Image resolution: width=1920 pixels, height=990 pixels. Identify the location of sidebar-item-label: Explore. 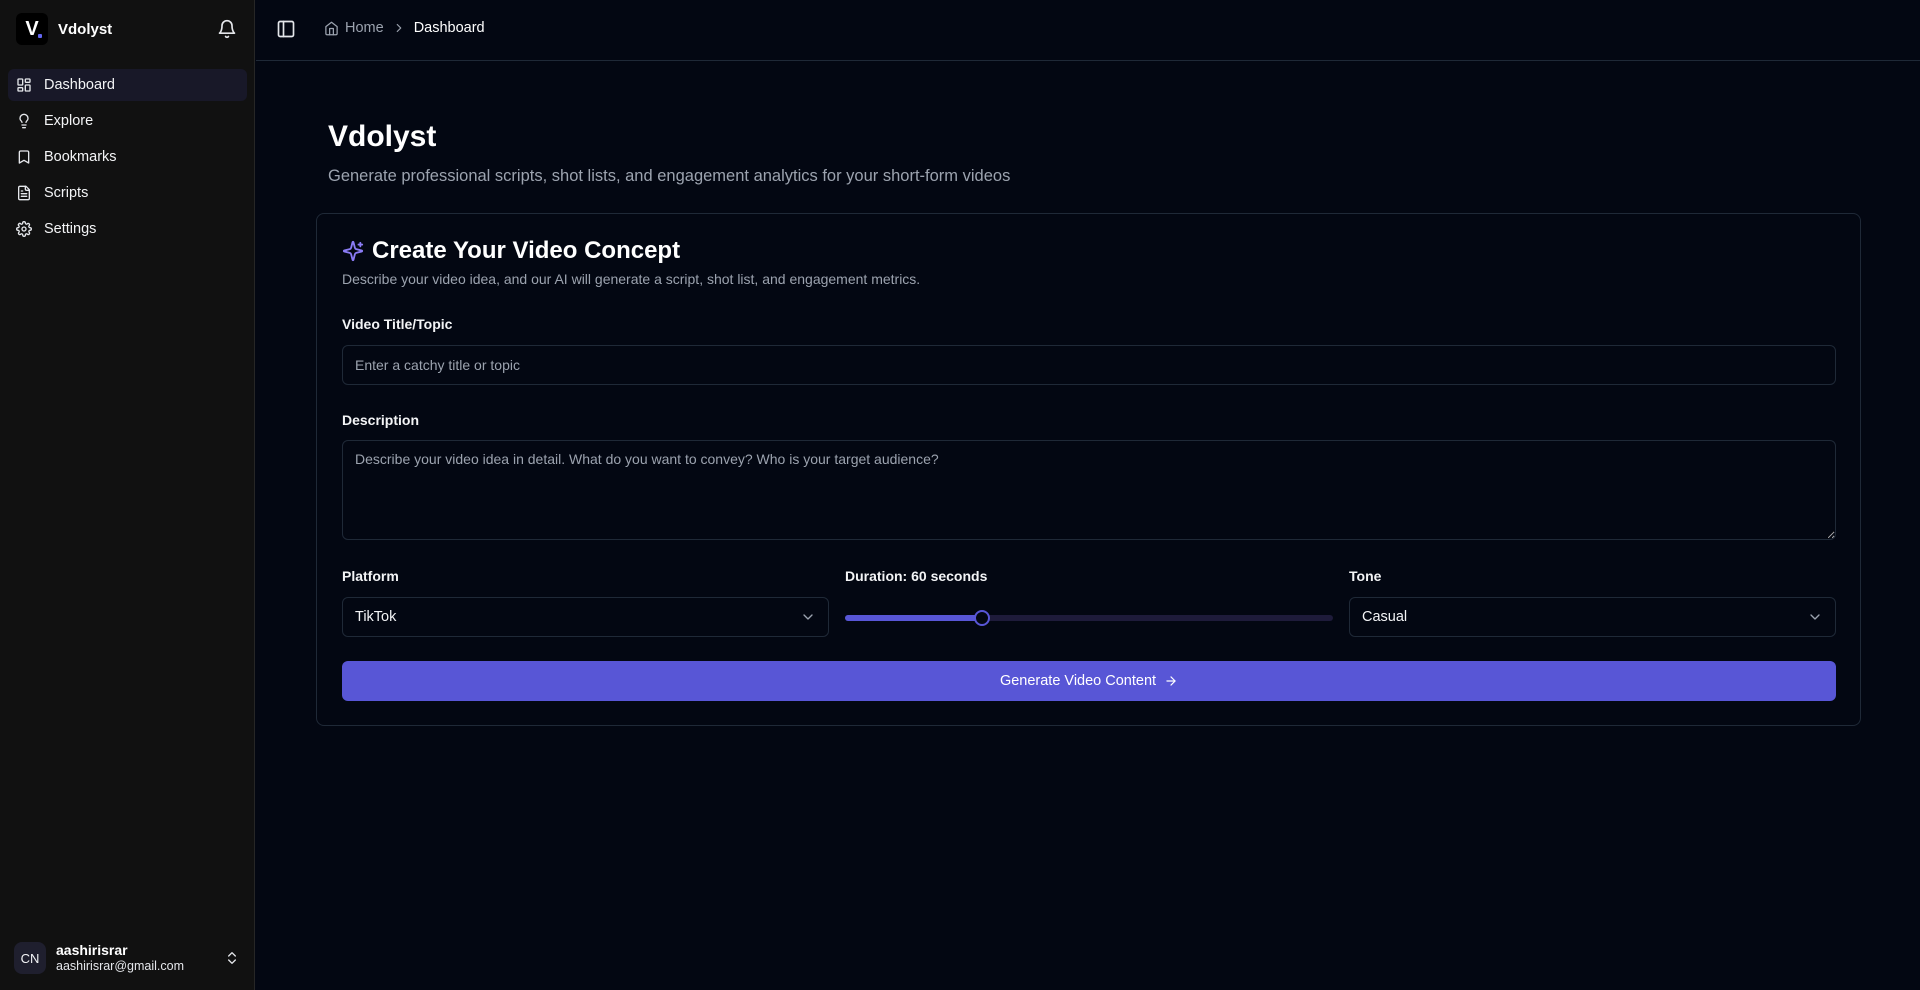
(69, 121).